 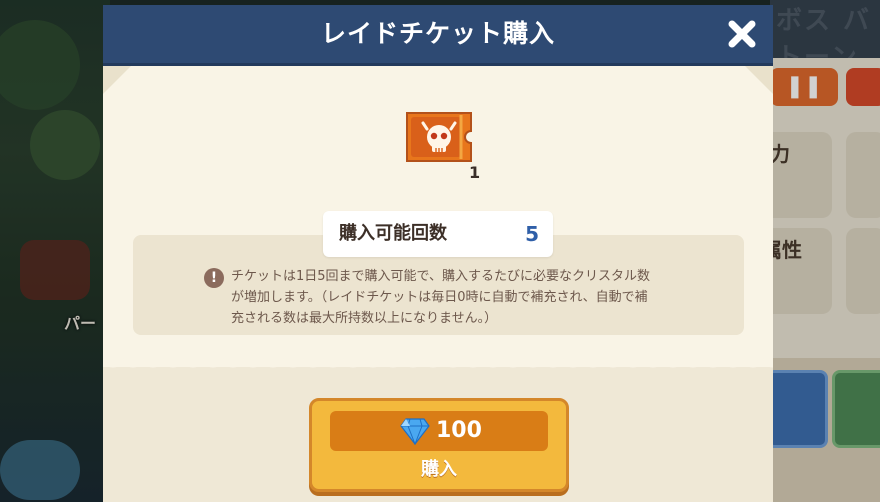 I want to click on scalloped-divider, so click(x=438, y=368).